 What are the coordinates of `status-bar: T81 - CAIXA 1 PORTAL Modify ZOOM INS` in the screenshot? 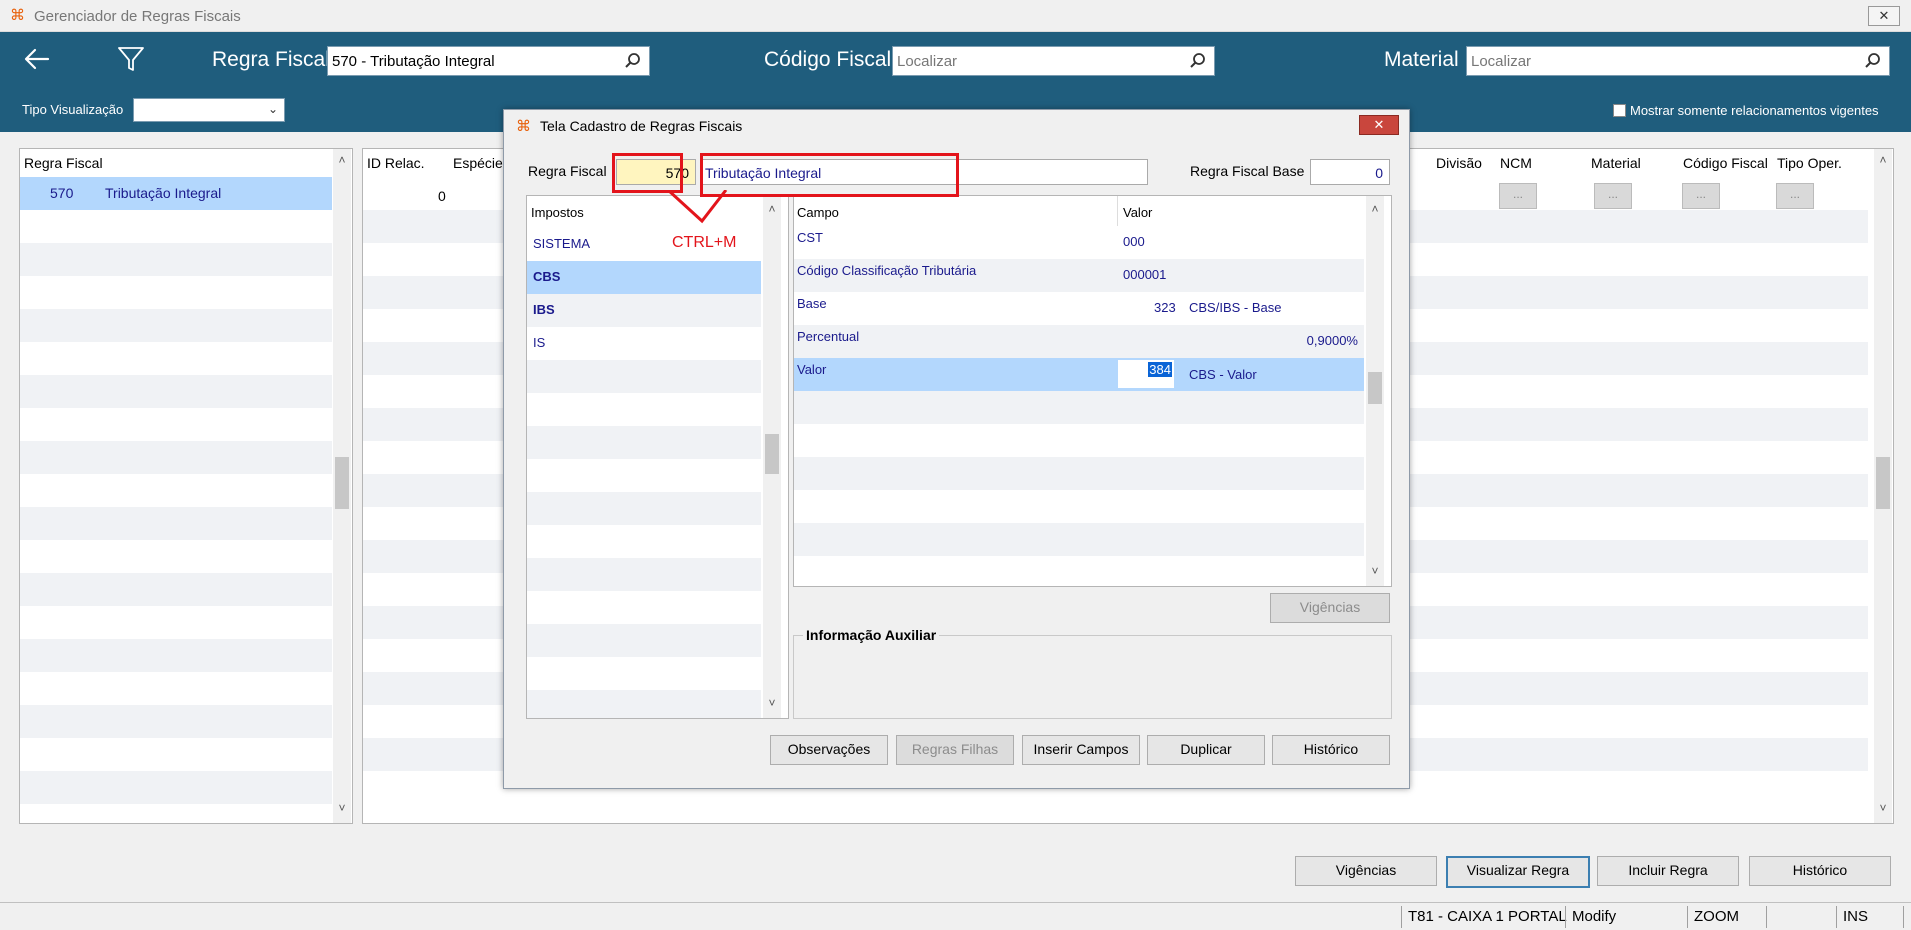 It's located at (955, 916).